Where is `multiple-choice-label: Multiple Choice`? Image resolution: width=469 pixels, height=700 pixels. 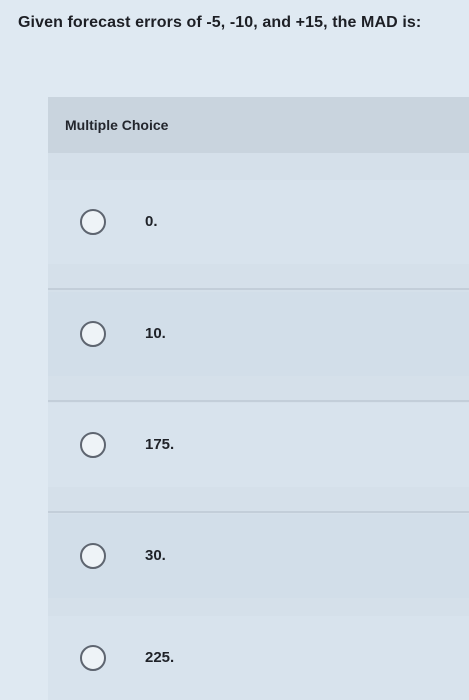 multiple-choice-label: Multiple Choice is located at coordinates (117, 125).